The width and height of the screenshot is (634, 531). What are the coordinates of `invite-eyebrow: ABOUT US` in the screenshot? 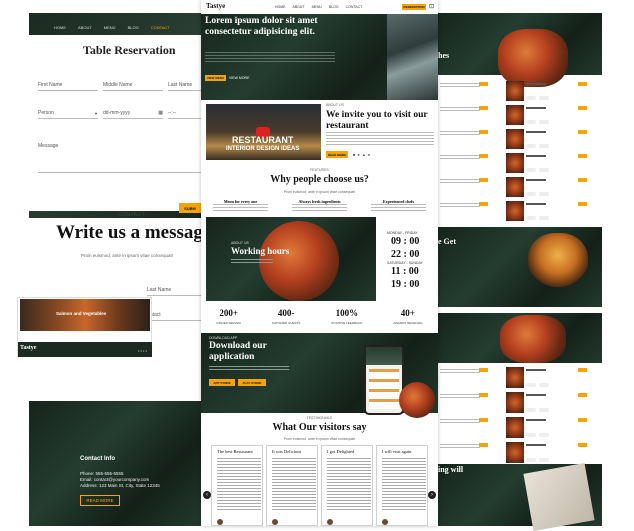 It's located at (335, 105).